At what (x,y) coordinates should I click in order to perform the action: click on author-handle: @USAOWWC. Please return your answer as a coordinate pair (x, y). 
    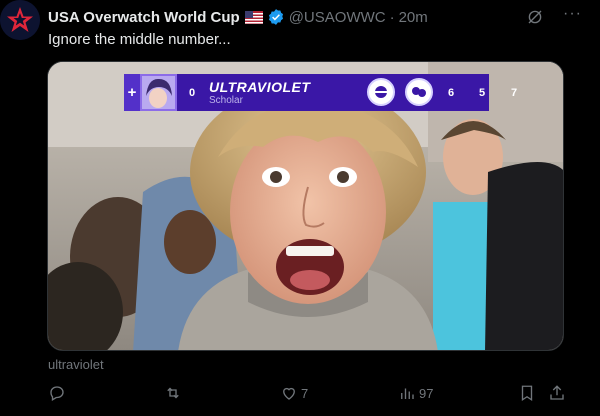
    Looking at the image, I should click on (337, 17).